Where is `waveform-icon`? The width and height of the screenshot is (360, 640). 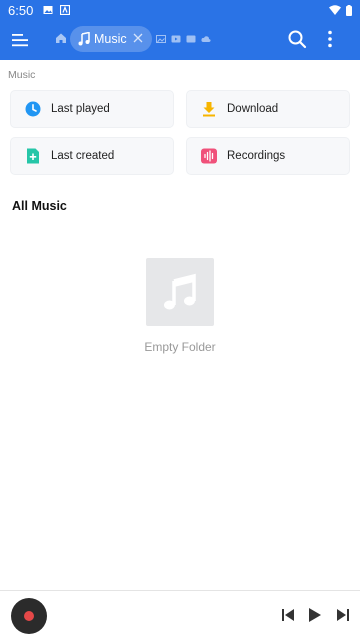
waveform-icon is located at coordinates (209, 156).